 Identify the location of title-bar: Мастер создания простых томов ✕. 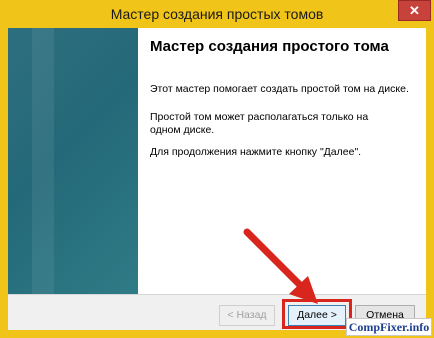
(217, 14).